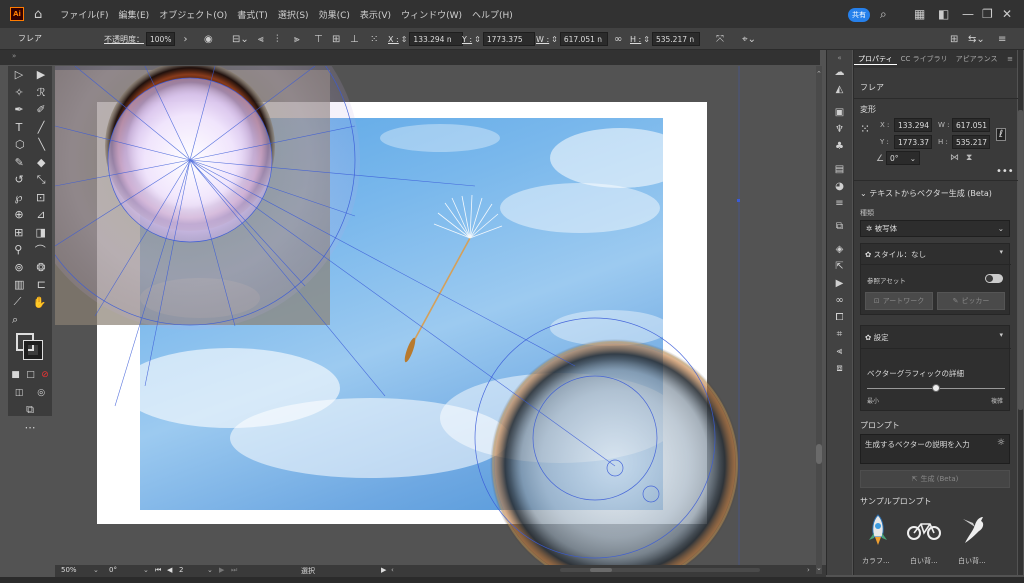 The image size is (1024, 583). I want to click on layers-icon: ◈, so click(839, 249).